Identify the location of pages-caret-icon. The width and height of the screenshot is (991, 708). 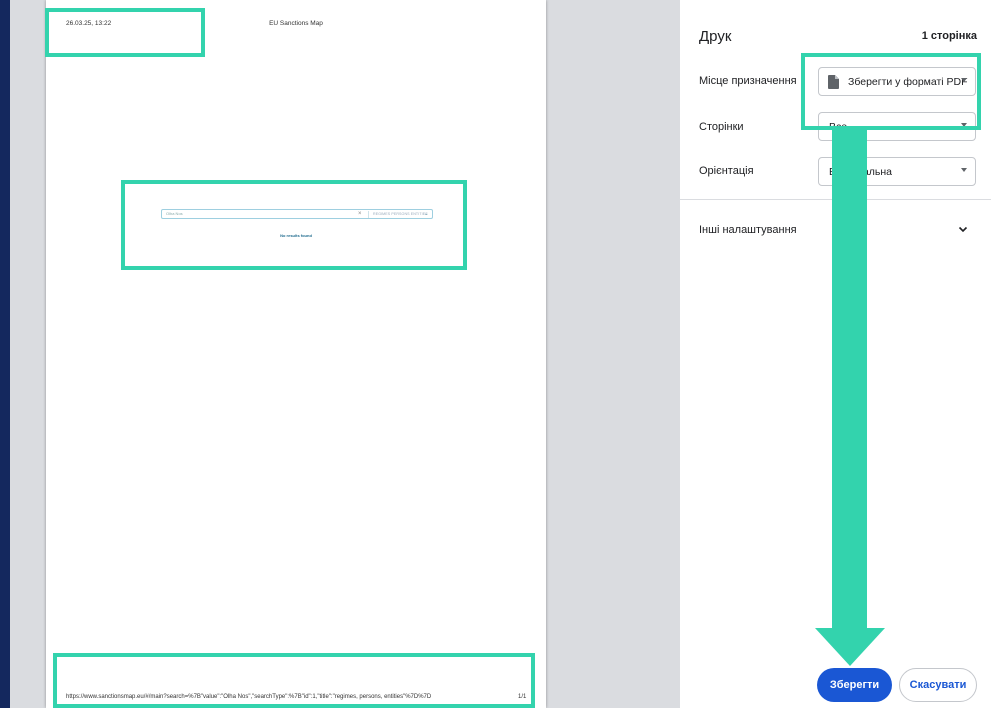
(964, 125).